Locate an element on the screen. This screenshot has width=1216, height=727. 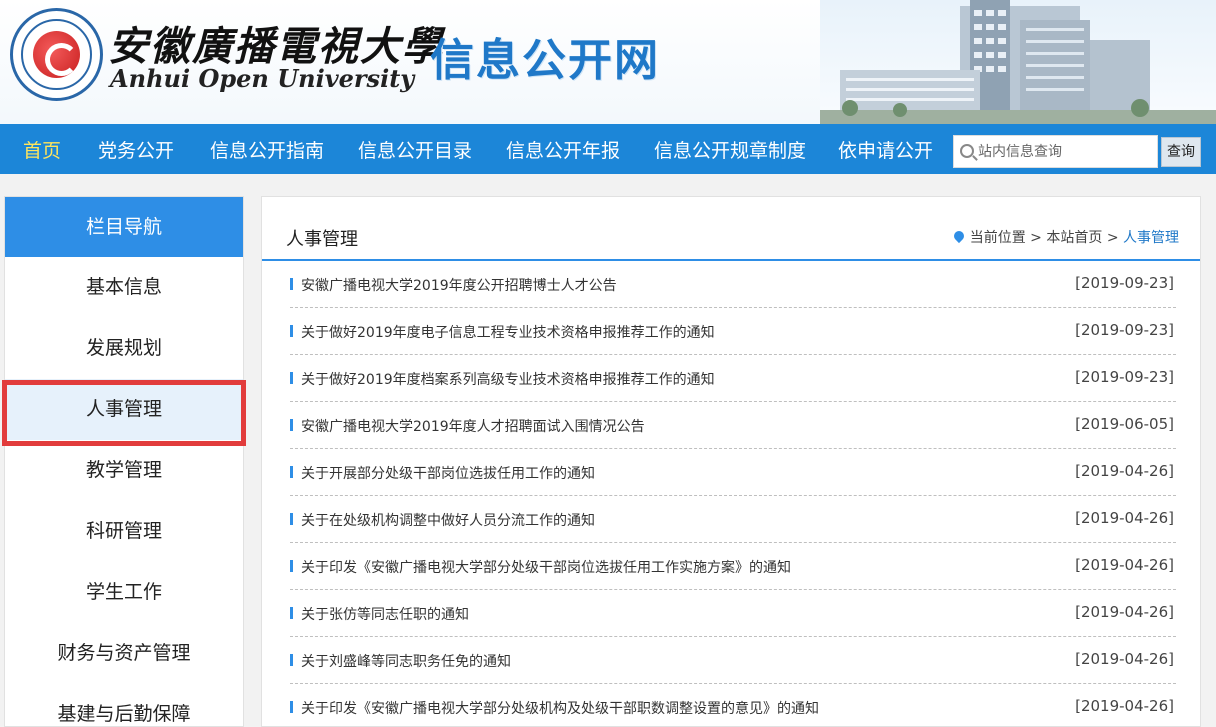
news-item: 关于在处级机构调整中做好人员分流工作的通知 [2019-04-26] is located at coordinates (733, 519).